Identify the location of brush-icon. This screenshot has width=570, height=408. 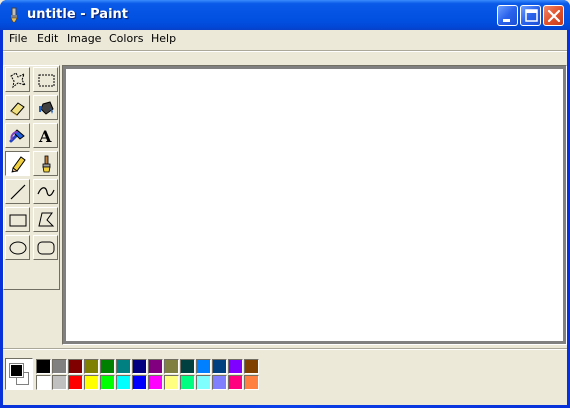
(46, 164).